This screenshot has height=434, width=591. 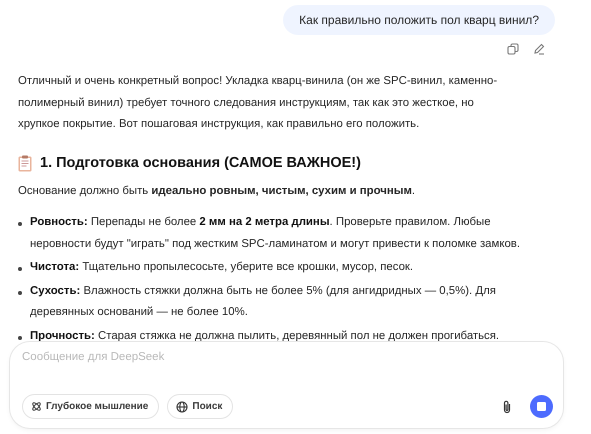 I want to click on mode-toggle-button: Глубокое мышление, so click(x=91, y=406).